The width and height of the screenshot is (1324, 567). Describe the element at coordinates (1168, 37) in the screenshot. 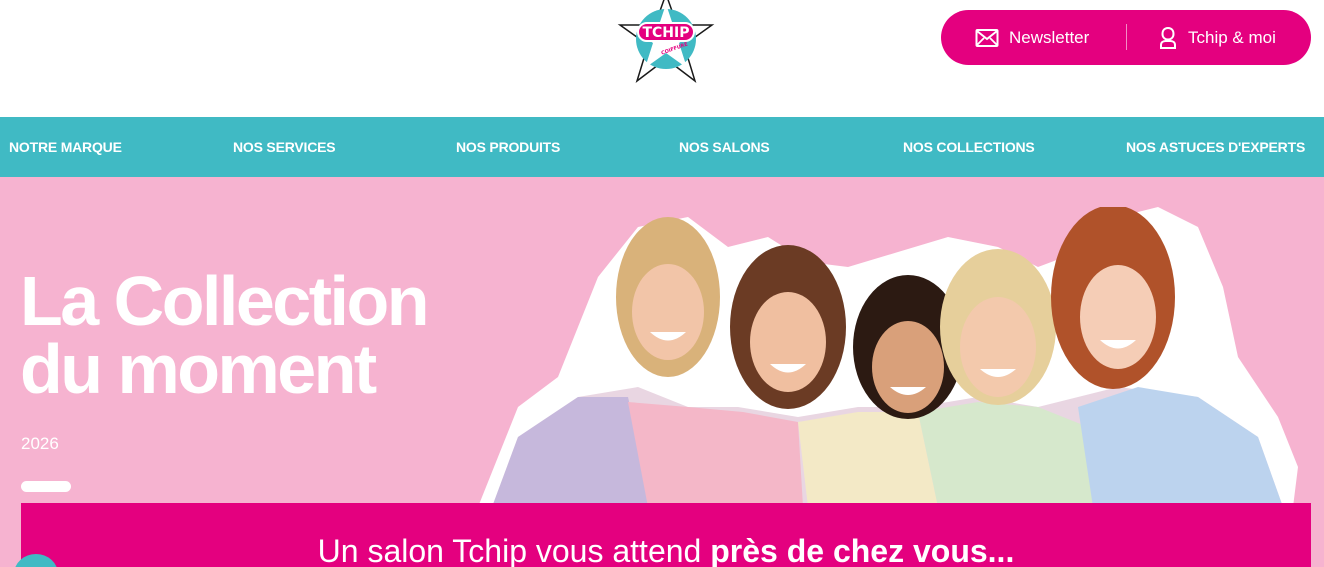

I see `user-icon` at that location.